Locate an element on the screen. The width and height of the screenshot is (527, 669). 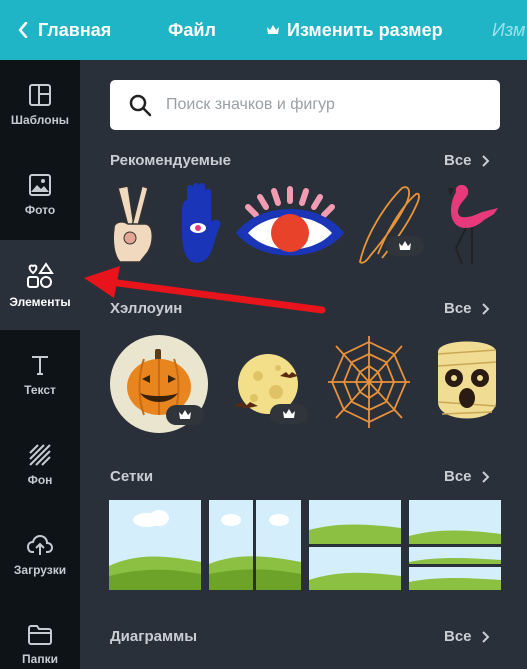
section-title-recommended: Рекомендуемые is located at coordinates (170, 160).